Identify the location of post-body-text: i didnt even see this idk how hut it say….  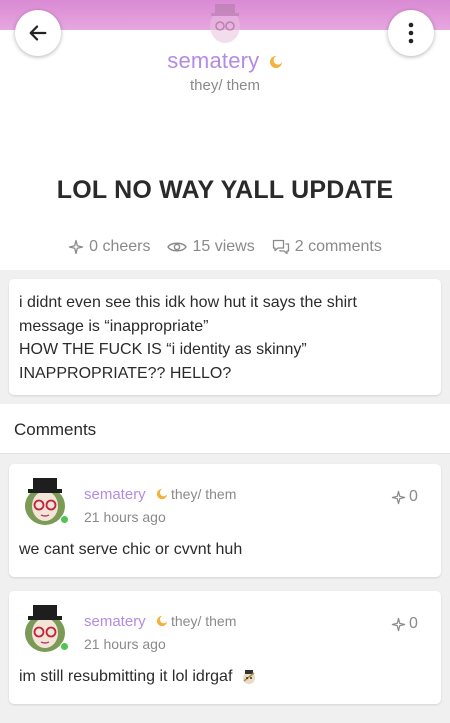
(188, 338).